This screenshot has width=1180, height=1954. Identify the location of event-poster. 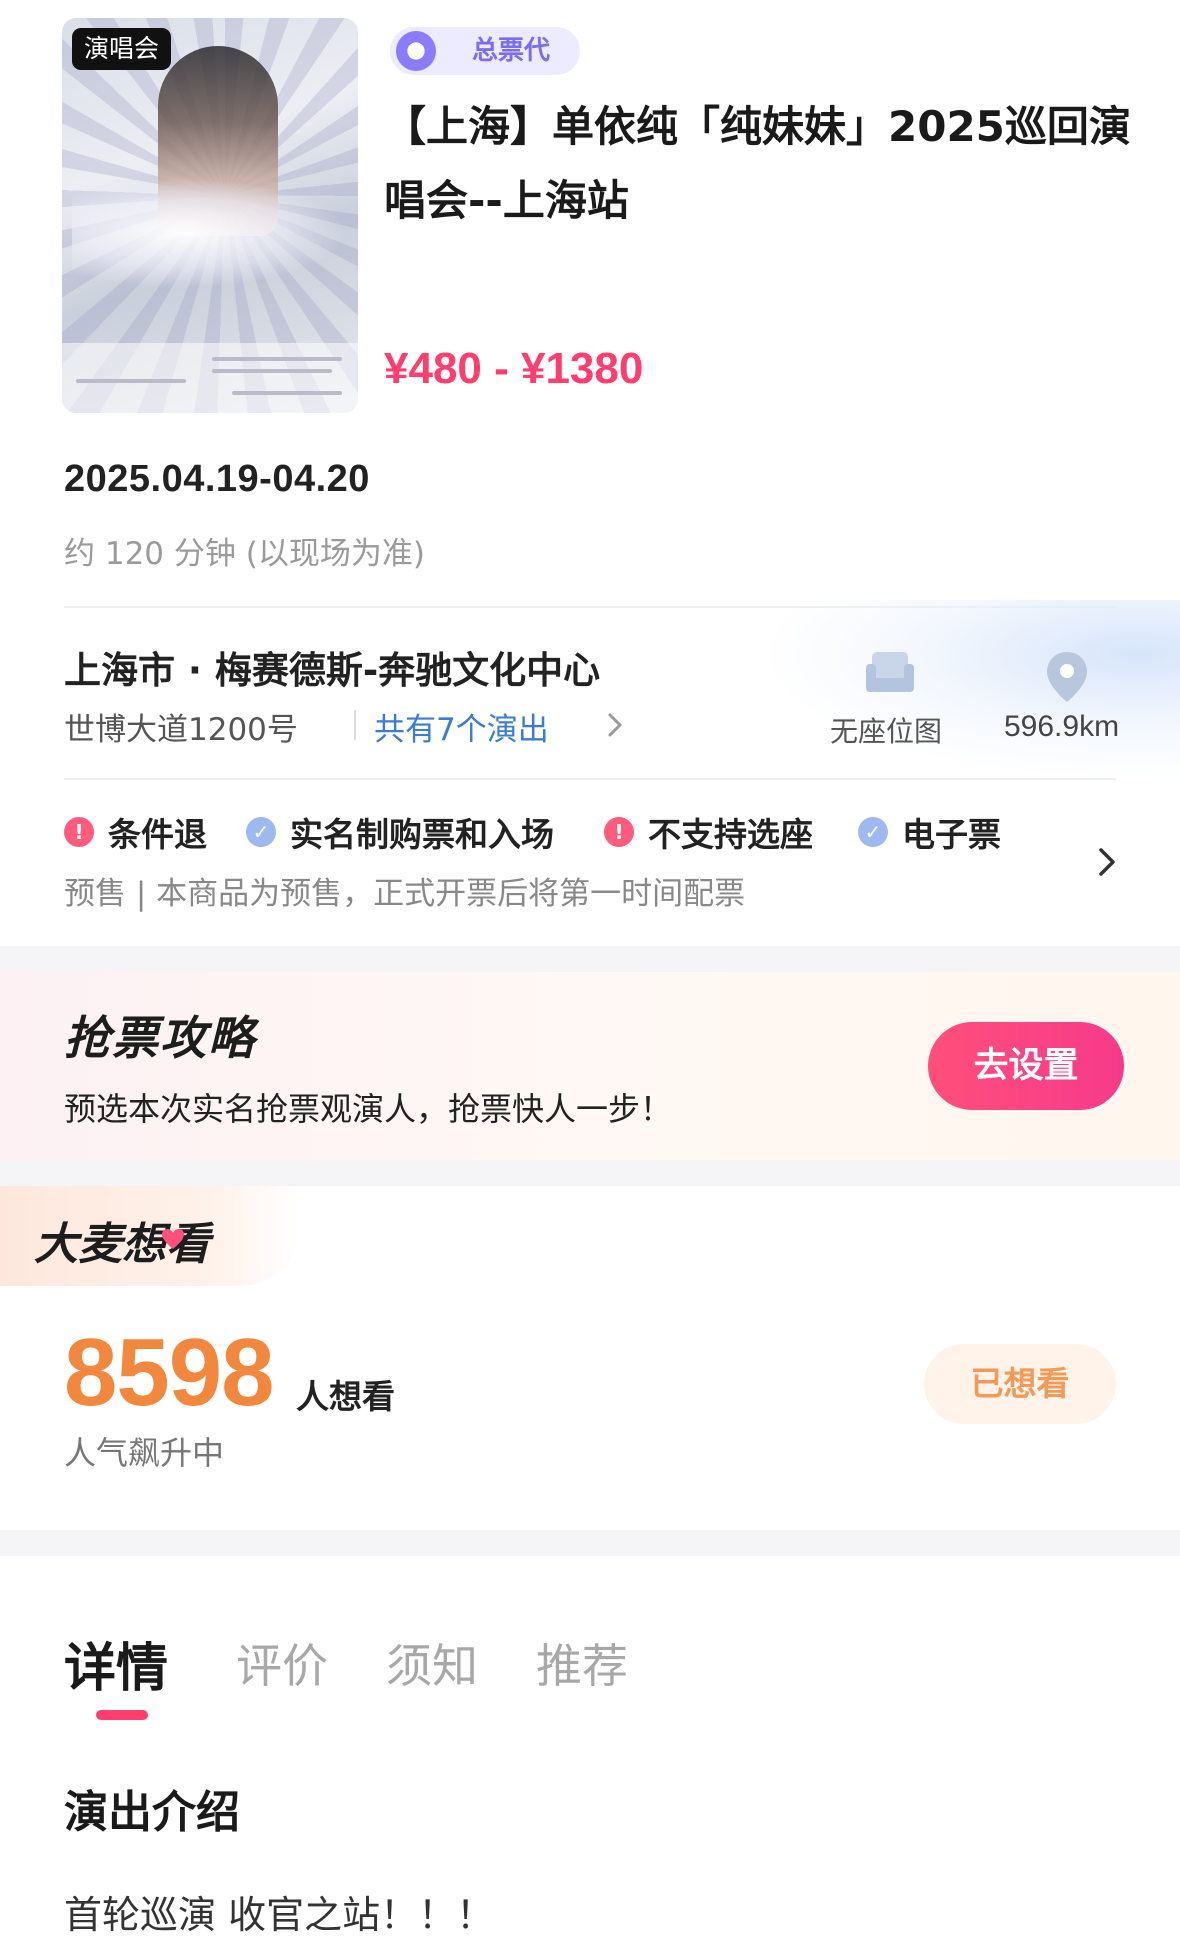
(210, 215).